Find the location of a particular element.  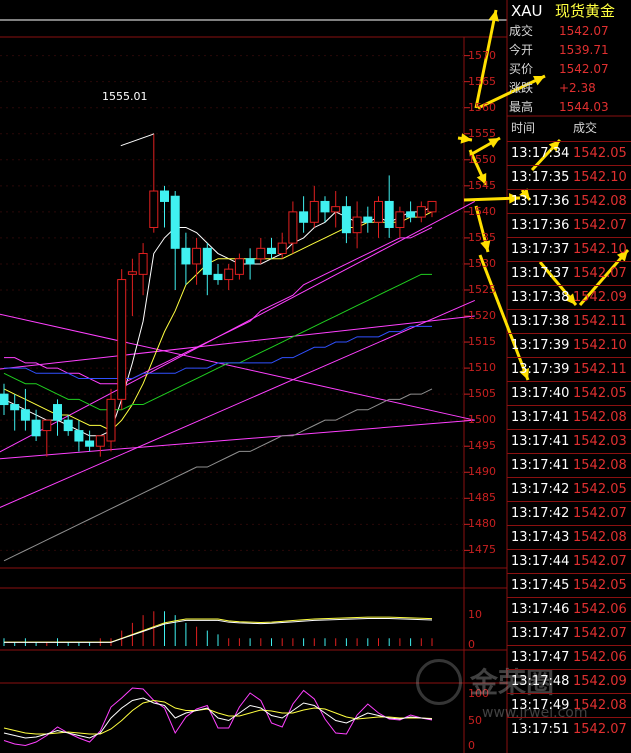

tick-row: 13:17:40 1542.05 is located at coordinates (569, 393).